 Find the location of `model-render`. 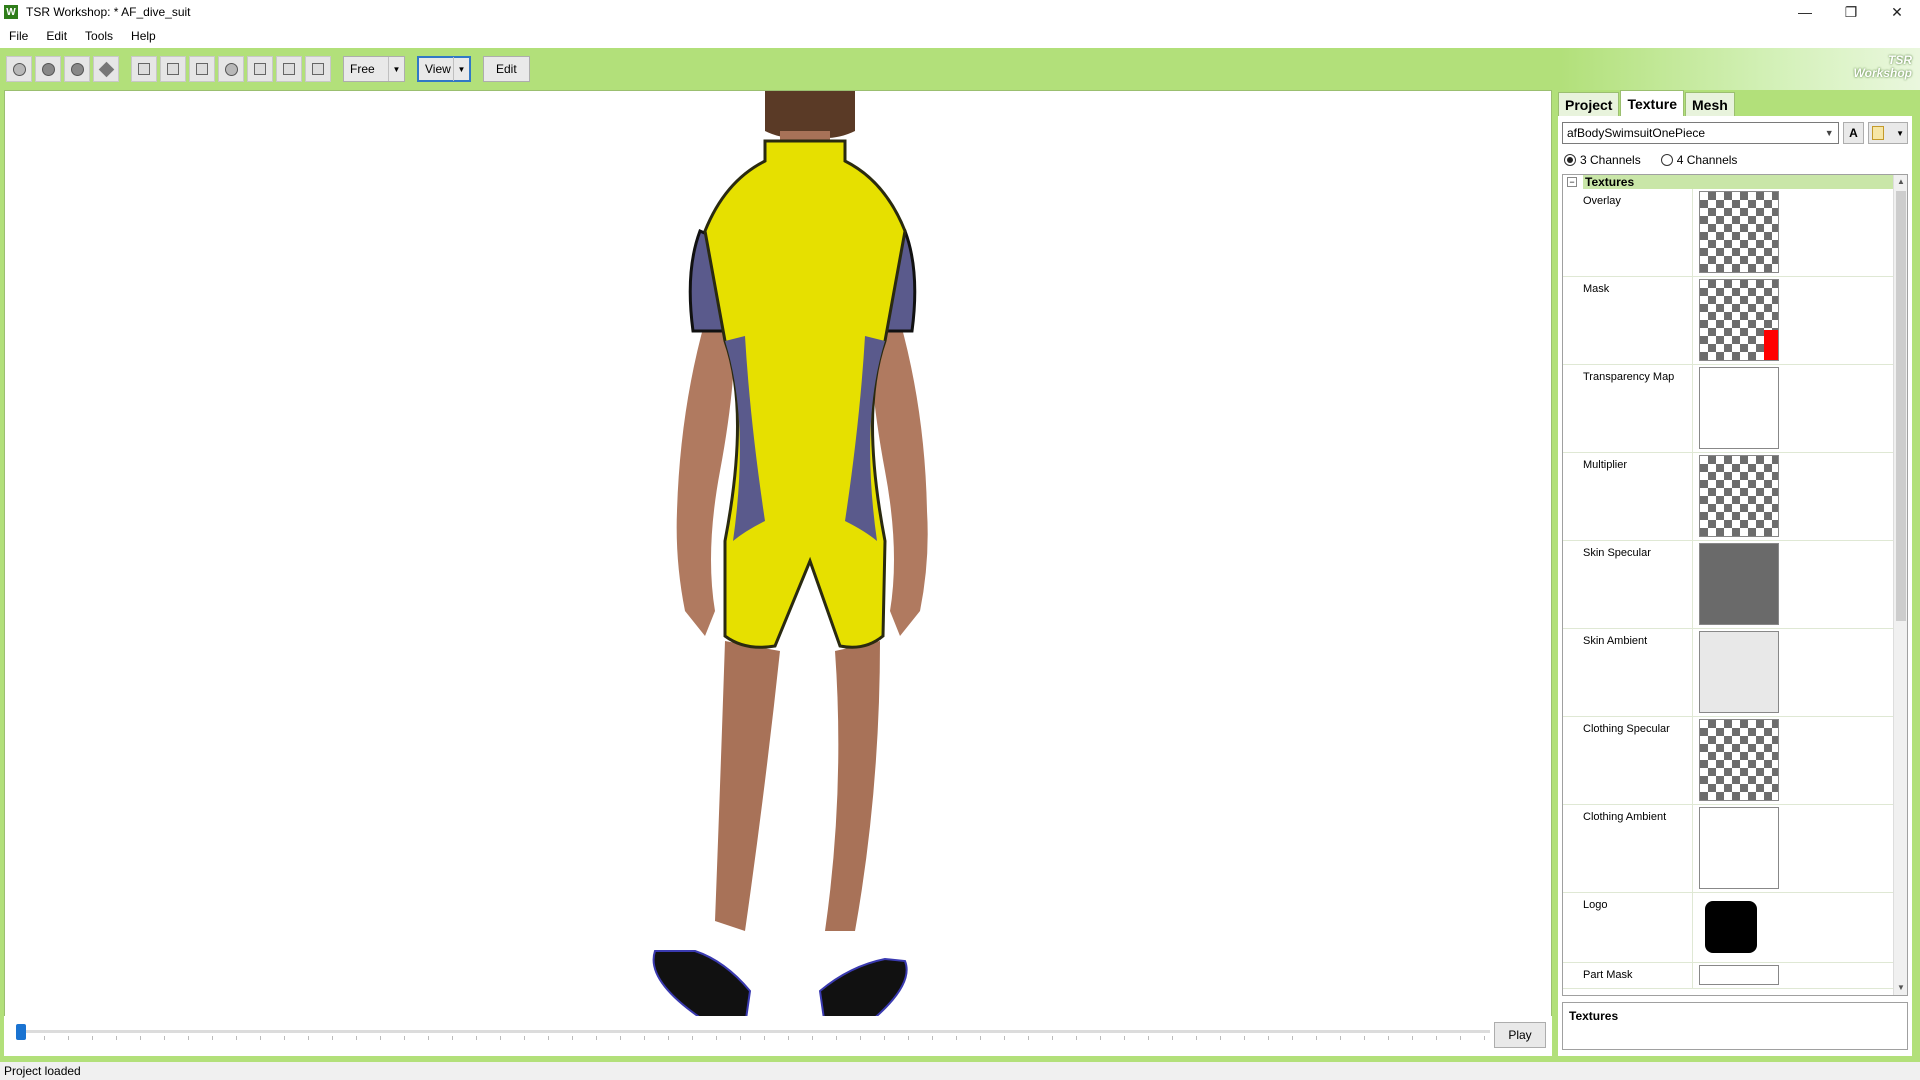

model-render is located at coordinates (790, 559).